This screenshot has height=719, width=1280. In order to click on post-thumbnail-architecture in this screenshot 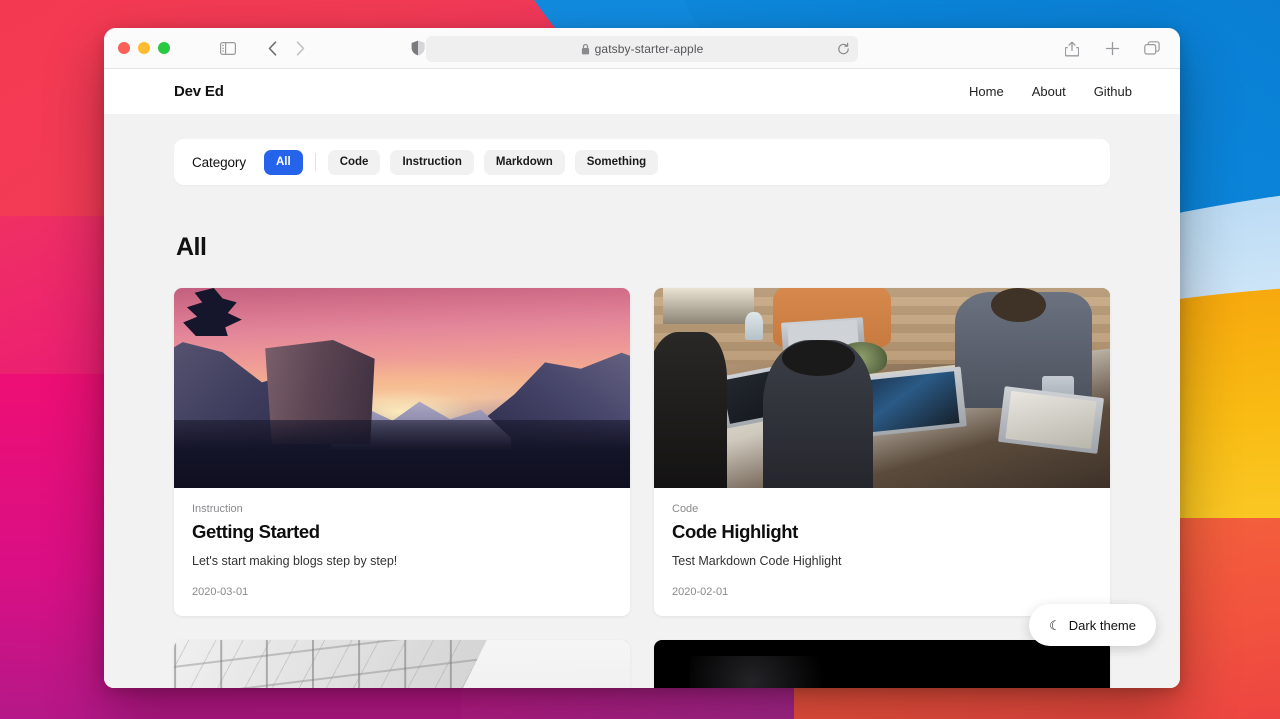, I will do `click(402, 664)`.